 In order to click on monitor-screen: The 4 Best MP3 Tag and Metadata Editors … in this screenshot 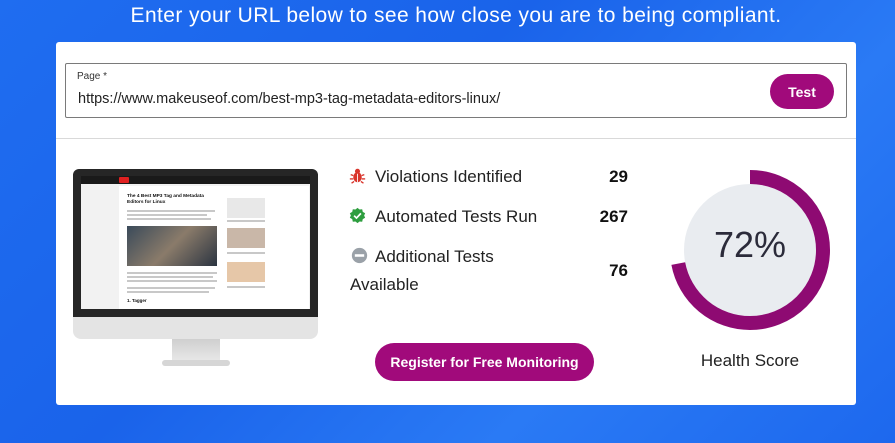, I will do `click(195, 243)`.